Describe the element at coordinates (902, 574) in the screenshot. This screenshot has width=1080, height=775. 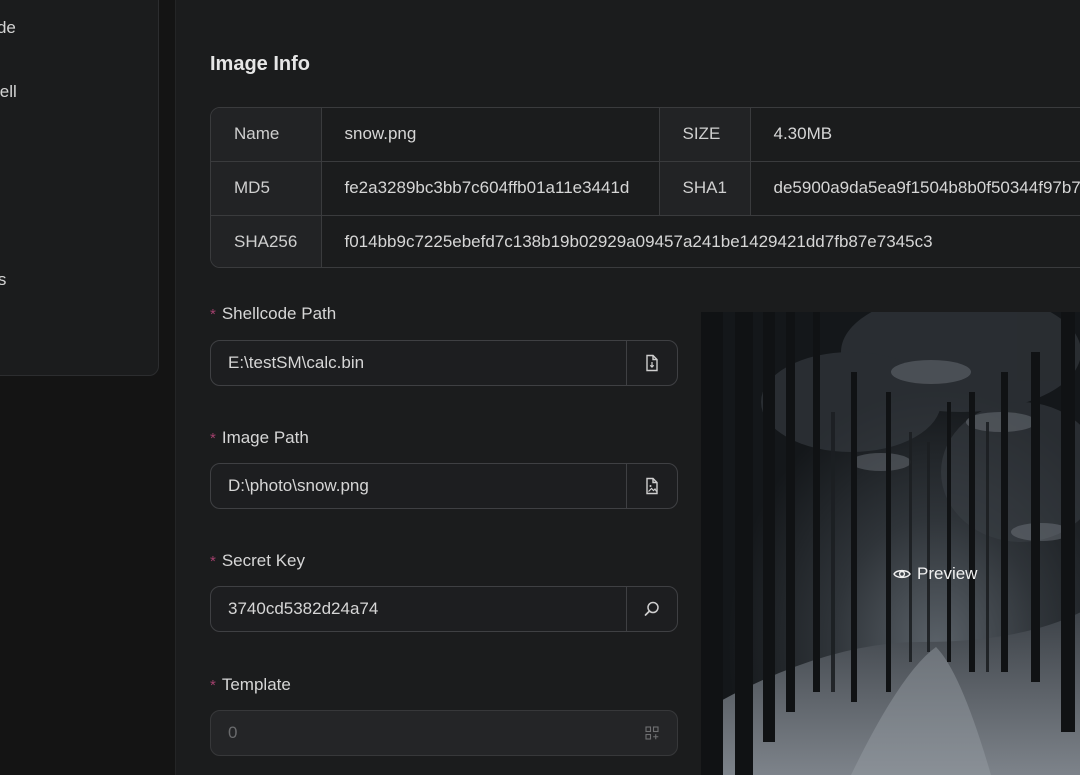
I see `eye-icon` at that location.